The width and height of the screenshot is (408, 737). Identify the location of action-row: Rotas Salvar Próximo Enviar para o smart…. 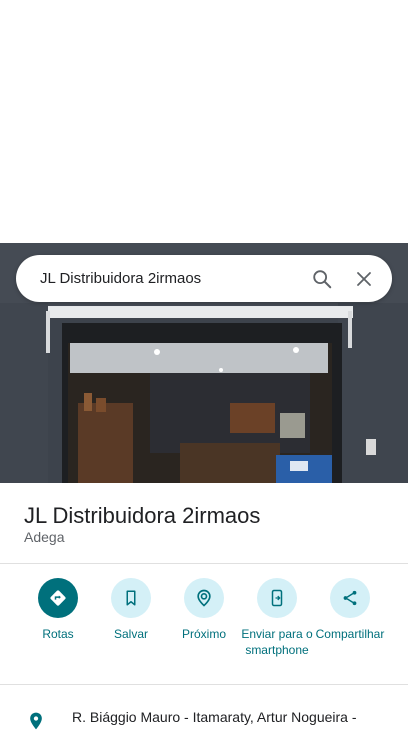
(204, 628).